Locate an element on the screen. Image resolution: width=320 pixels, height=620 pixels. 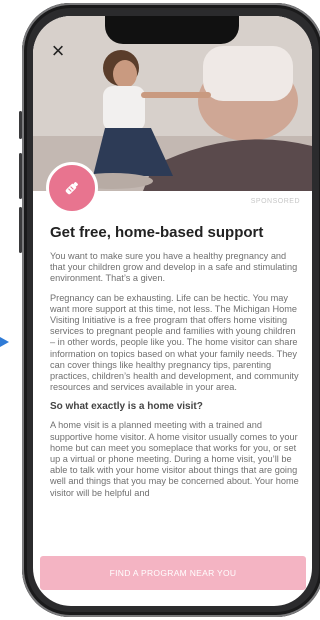
find-program-button: FIND A PROGRAM NEAR YOU is located at coordinates (173, 573).